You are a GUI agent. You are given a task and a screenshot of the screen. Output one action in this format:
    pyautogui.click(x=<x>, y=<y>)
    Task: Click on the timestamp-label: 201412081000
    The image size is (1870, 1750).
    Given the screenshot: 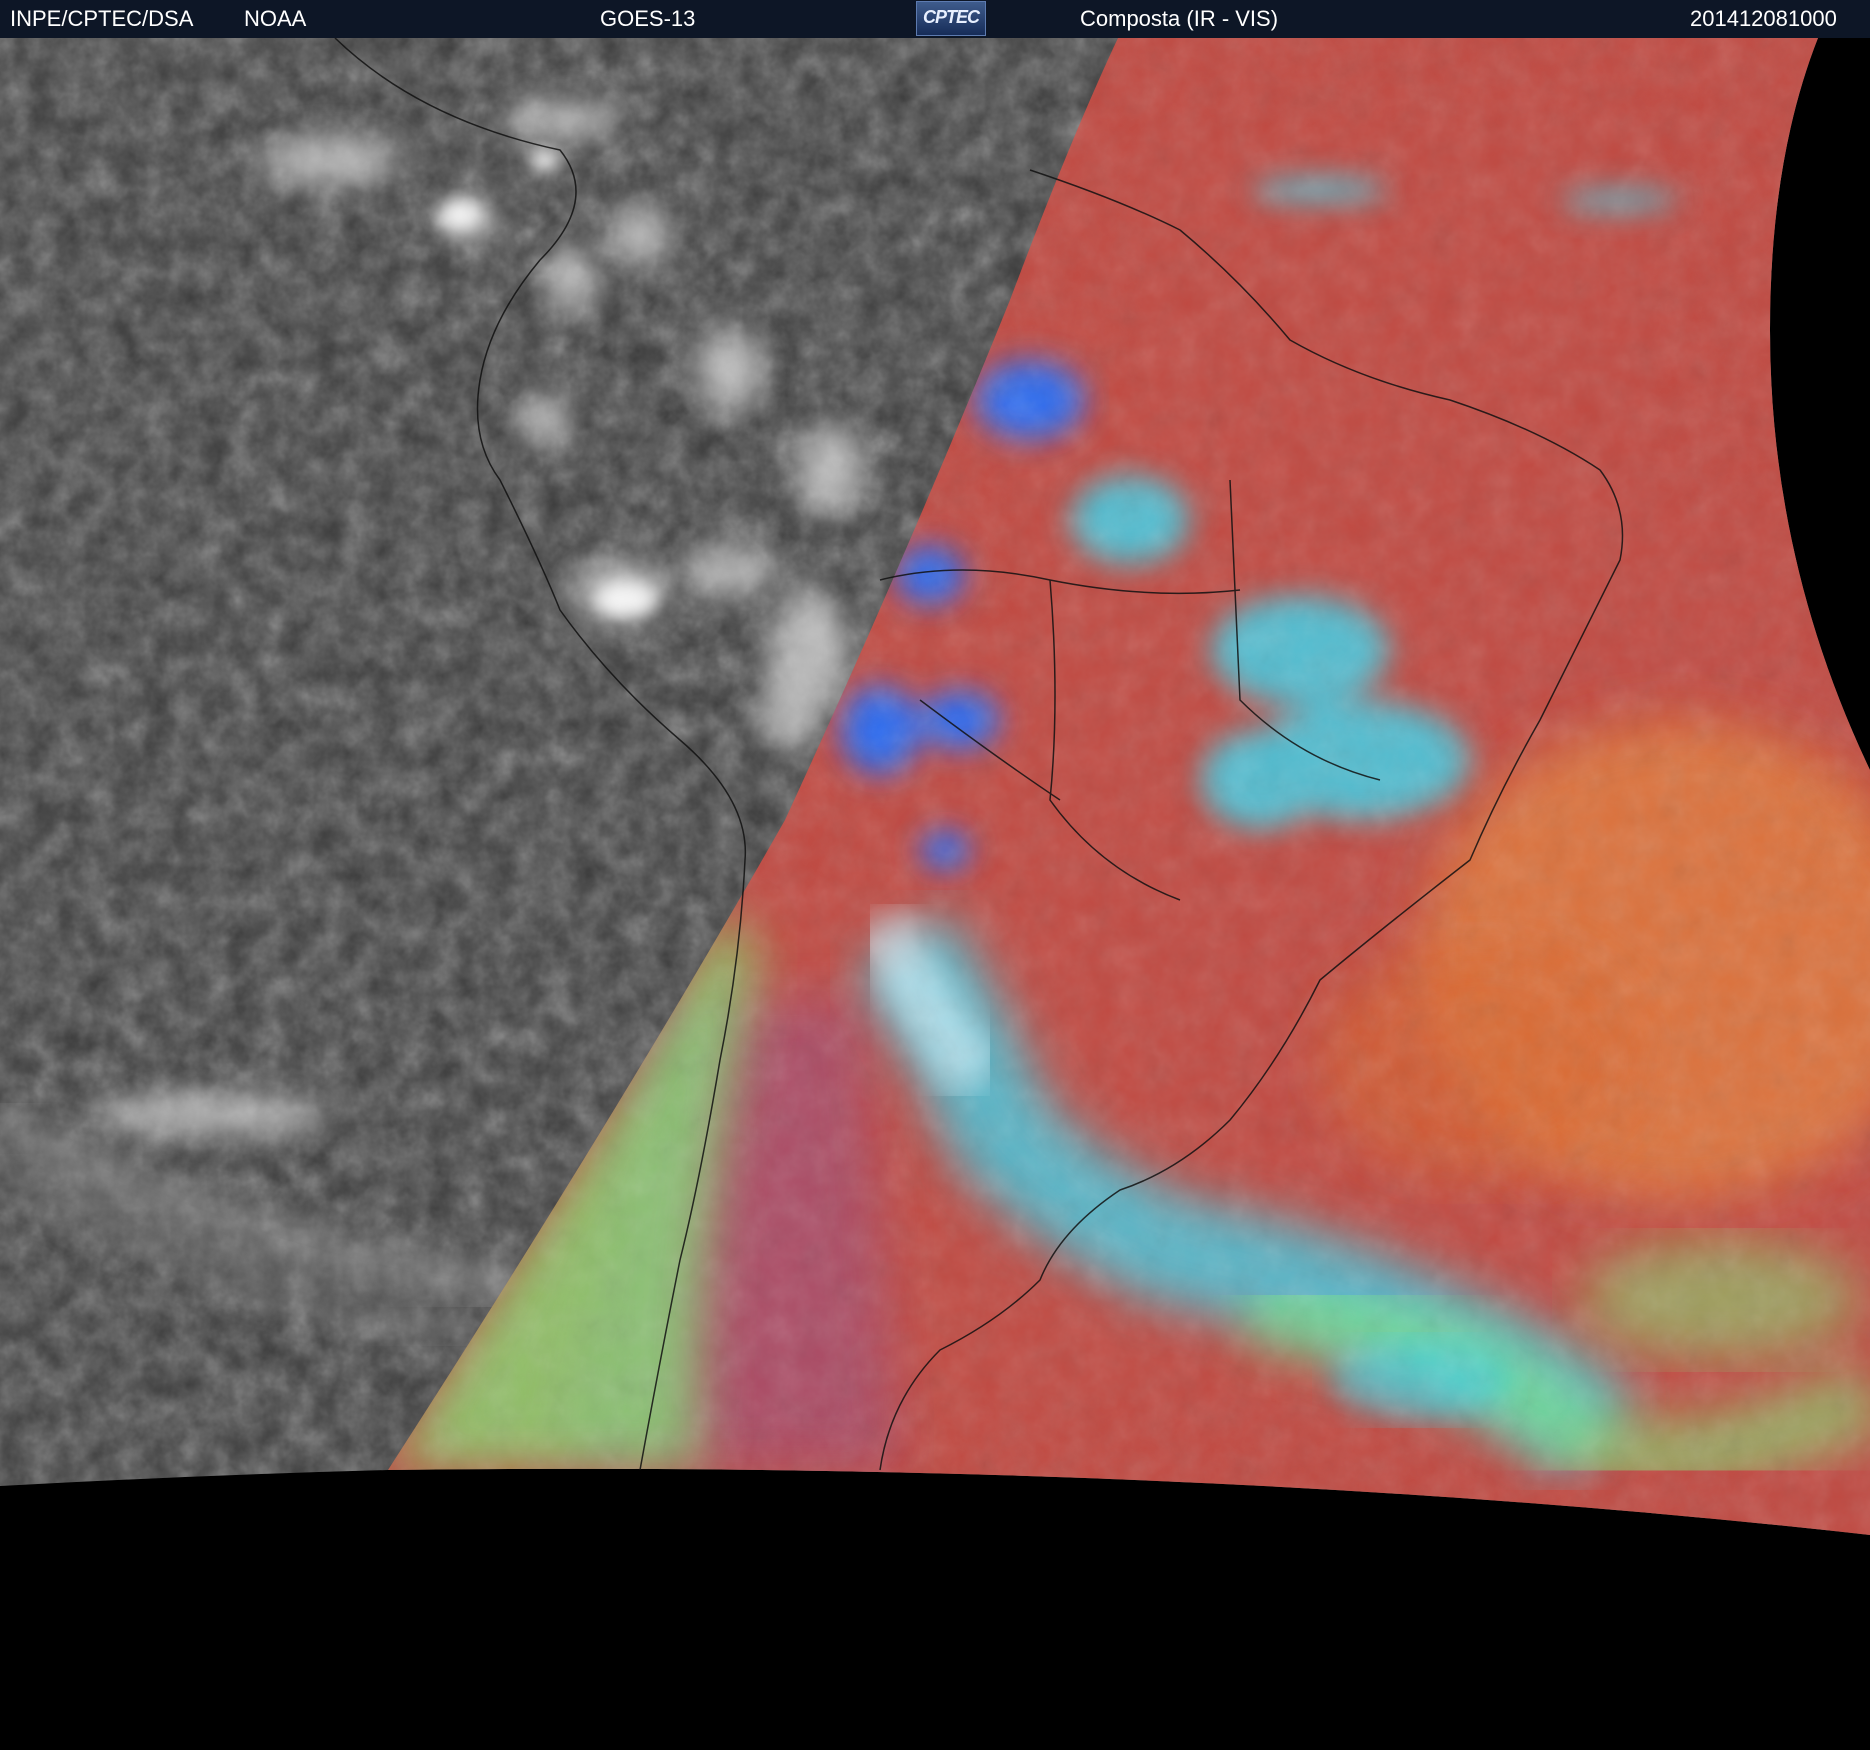 What is the action you would take?
    pyautogui.click(x=1763, y=18)
    